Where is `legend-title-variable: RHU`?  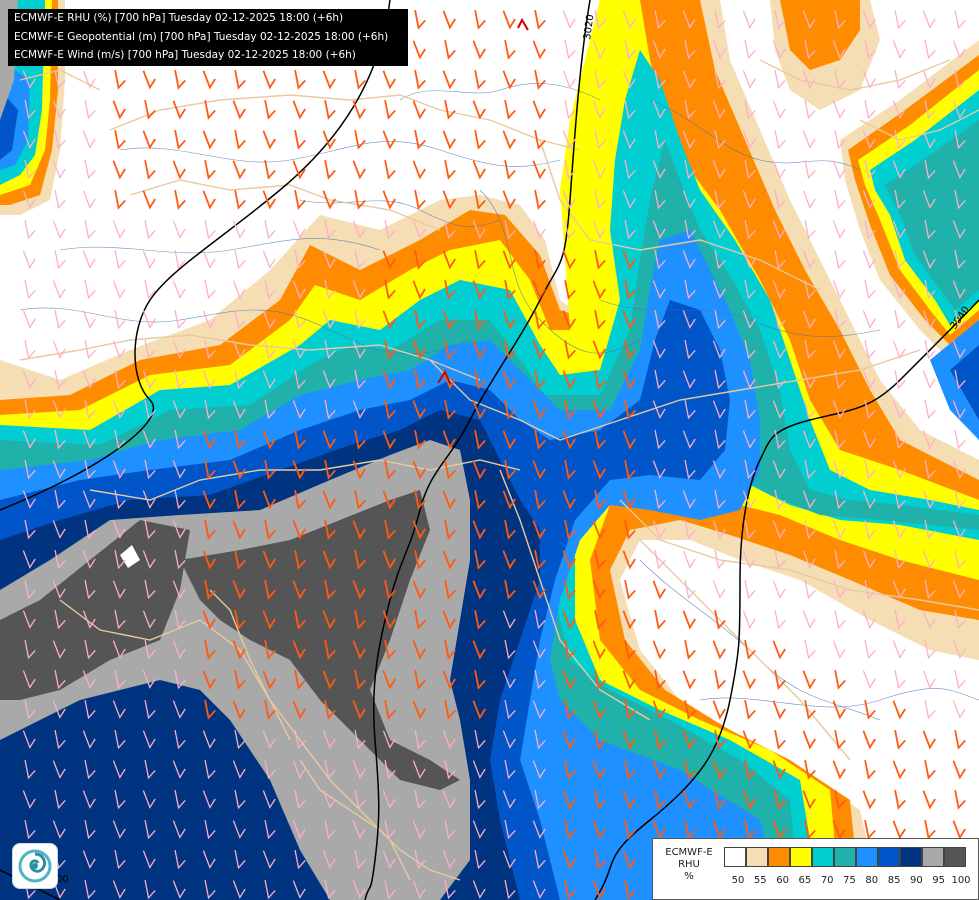 legend-title-variable: RHU is located at coordinates (689, 864).